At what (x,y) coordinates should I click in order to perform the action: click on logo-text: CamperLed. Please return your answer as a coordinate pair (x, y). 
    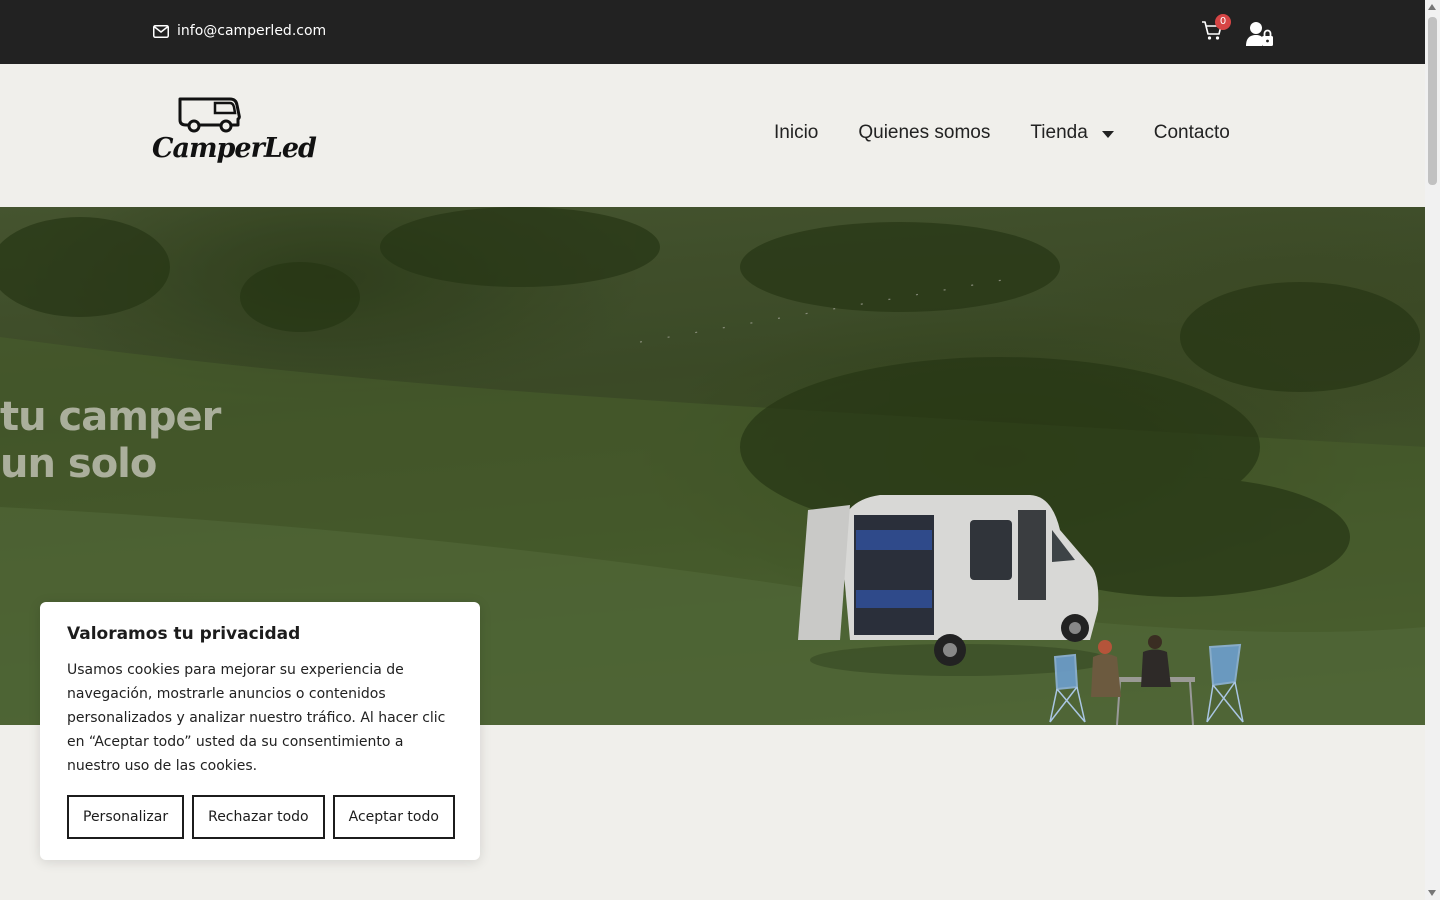
    Looking at the image, I should click on (234, 148).